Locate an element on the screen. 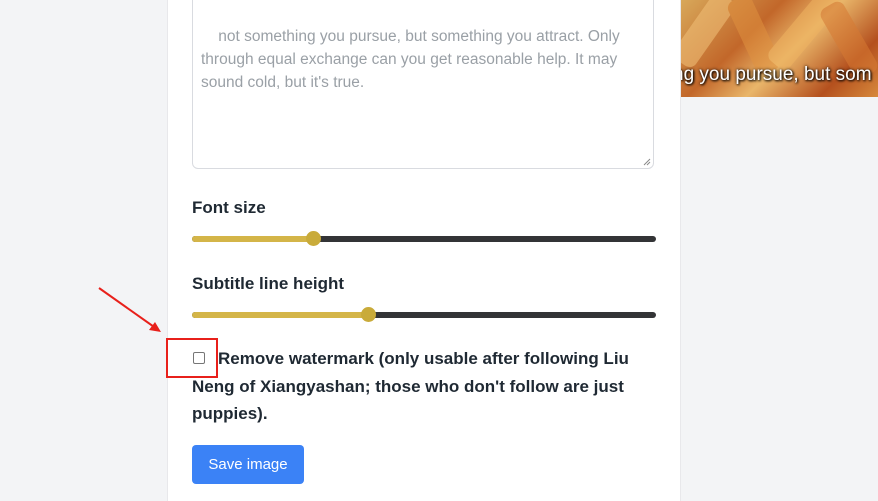  line-height-label: Subtitle line height is located at coordinates (268, 283).